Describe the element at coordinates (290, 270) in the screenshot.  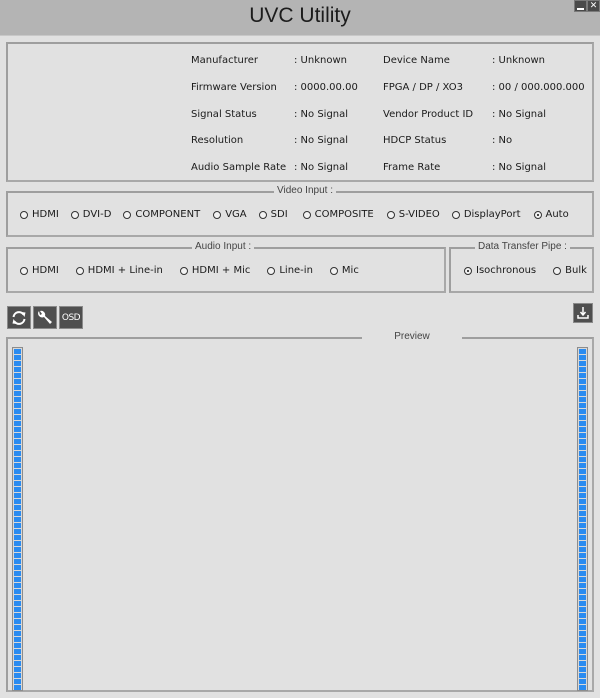
I see `audio-radio-line-in: Line-in` at that location.